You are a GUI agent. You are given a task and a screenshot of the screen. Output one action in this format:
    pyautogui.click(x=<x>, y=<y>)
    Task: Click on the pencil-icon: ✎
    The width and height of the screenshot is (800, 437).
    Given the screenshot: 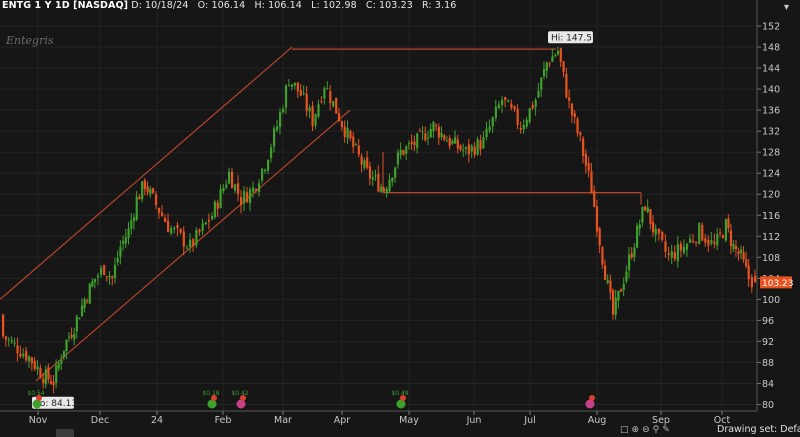 What is the action you would take?
    pyautogui.click(x=667, y=430)
    